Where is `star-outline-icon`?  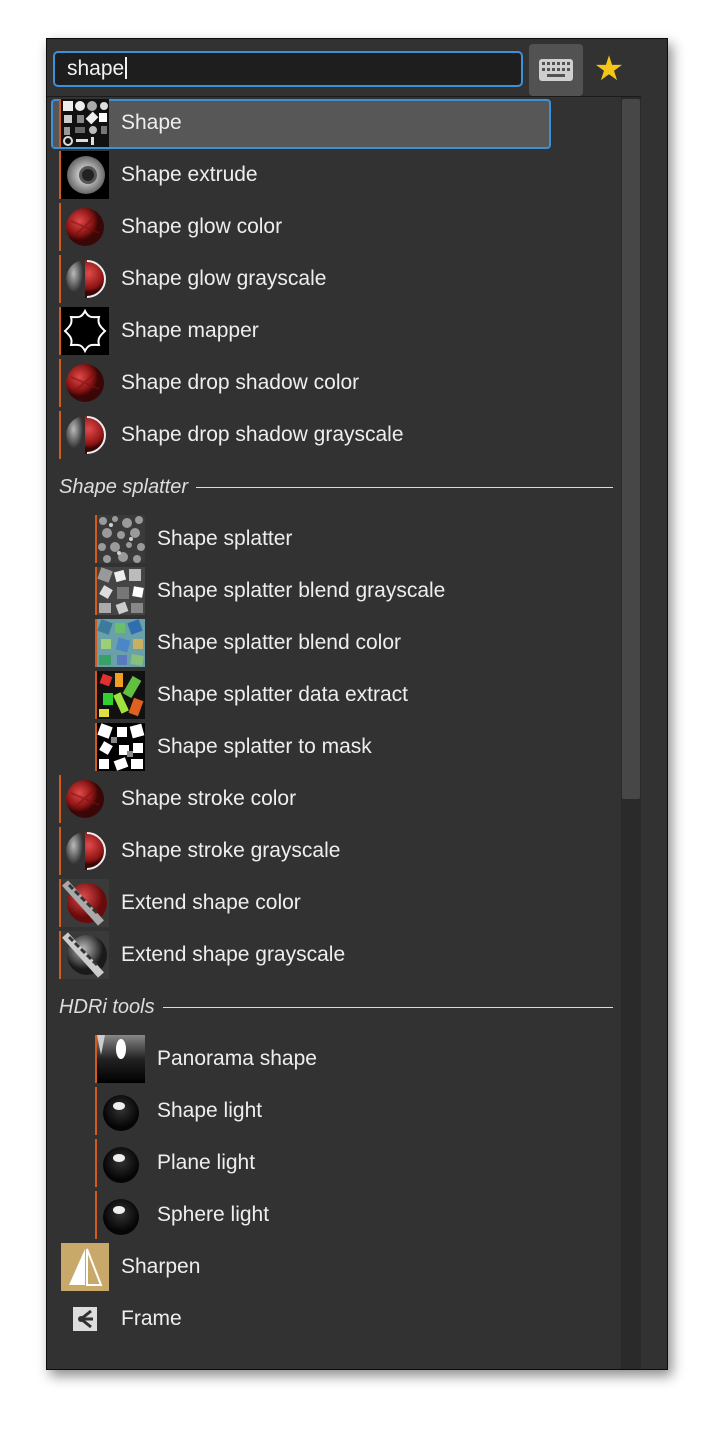 star-outline-icon is located at coordinates (85, 331).